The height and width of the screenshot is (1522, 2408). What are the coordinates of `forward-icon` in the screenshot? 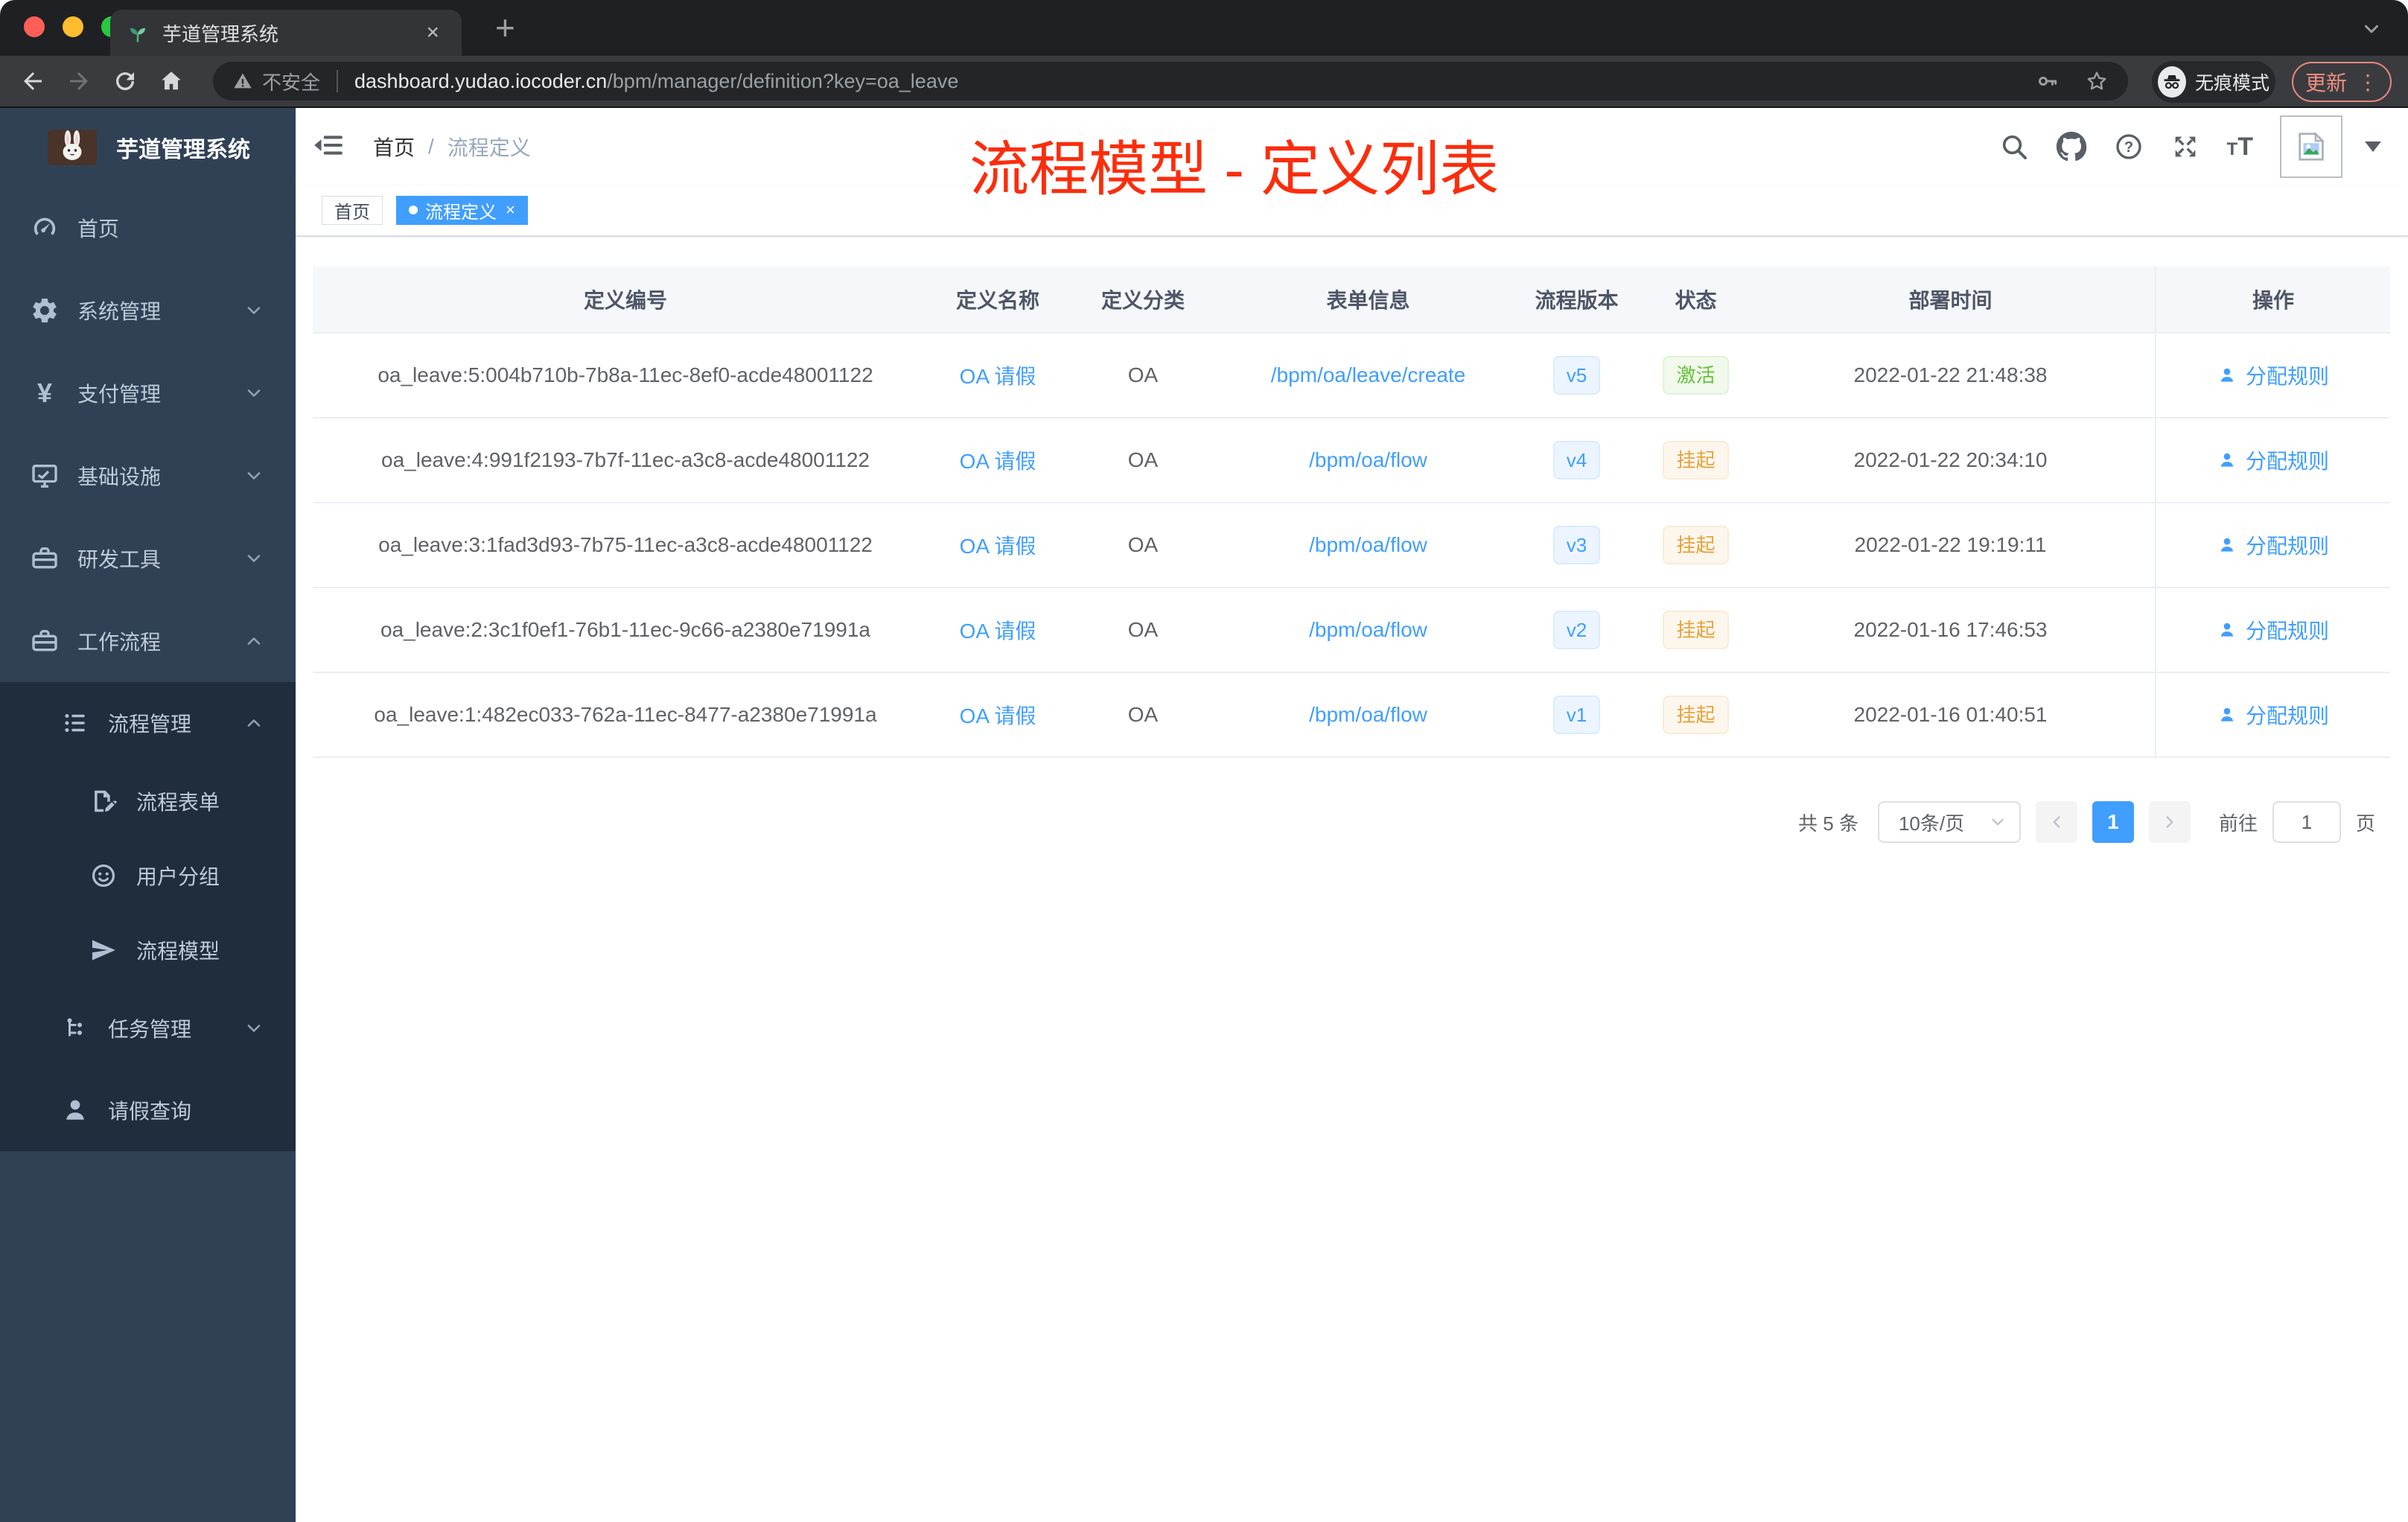 It's located at (79, 81).